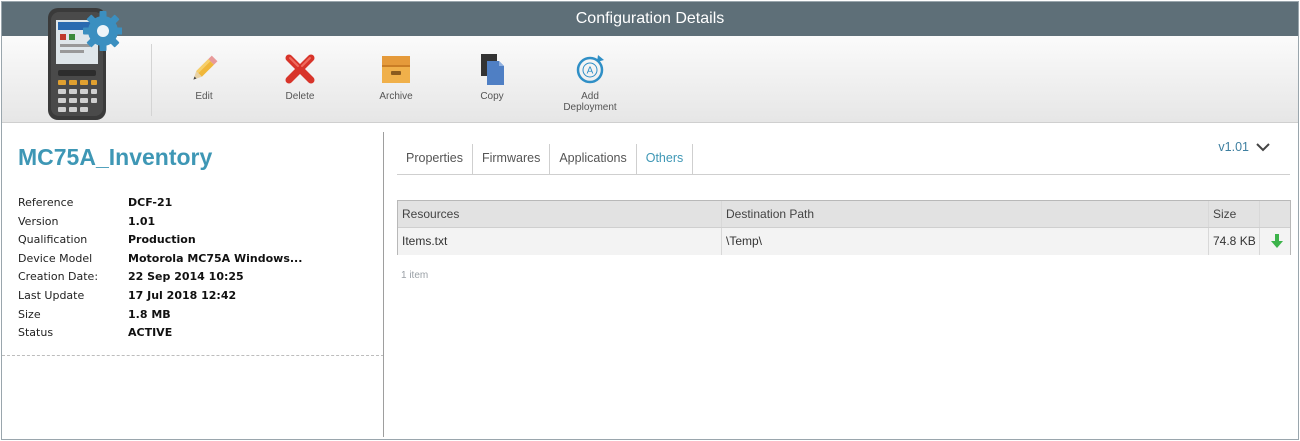  I want to click on delete-label: Delete, so click(300, 96).